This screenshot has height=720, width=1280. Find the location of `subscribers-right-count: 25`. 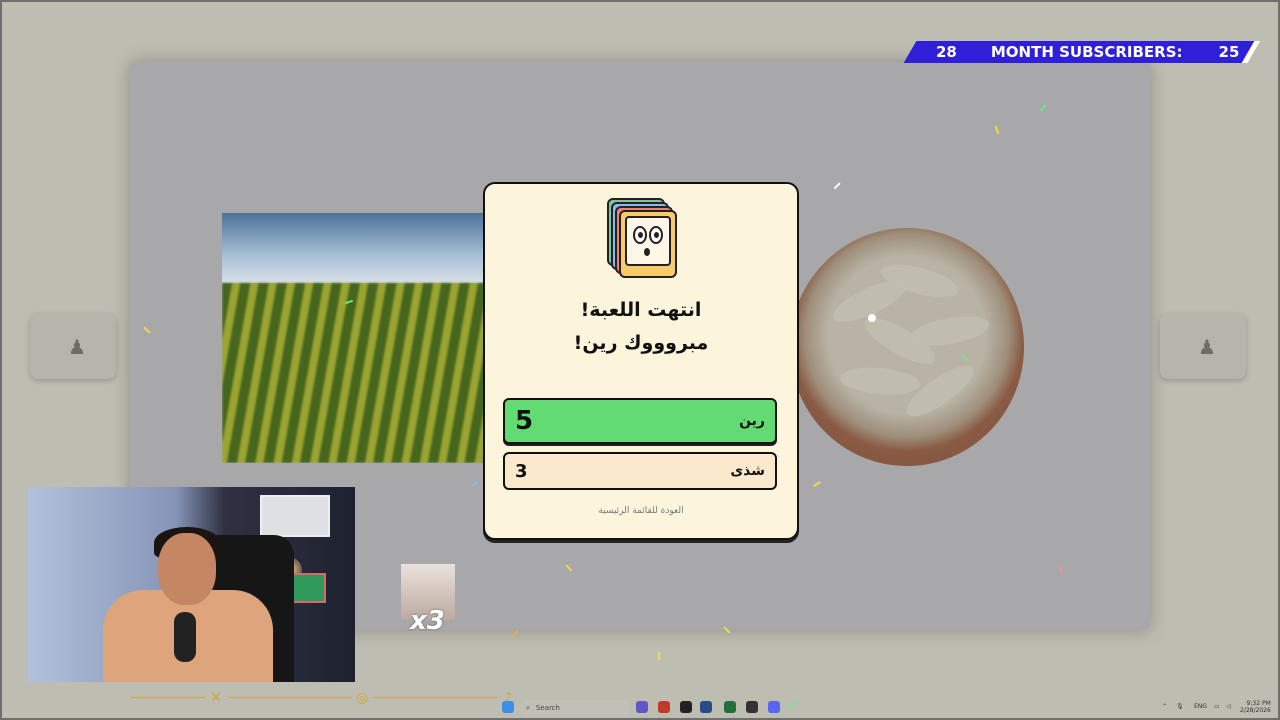

subscribers-right-count: 25 is located at coordinates (1229, 52).